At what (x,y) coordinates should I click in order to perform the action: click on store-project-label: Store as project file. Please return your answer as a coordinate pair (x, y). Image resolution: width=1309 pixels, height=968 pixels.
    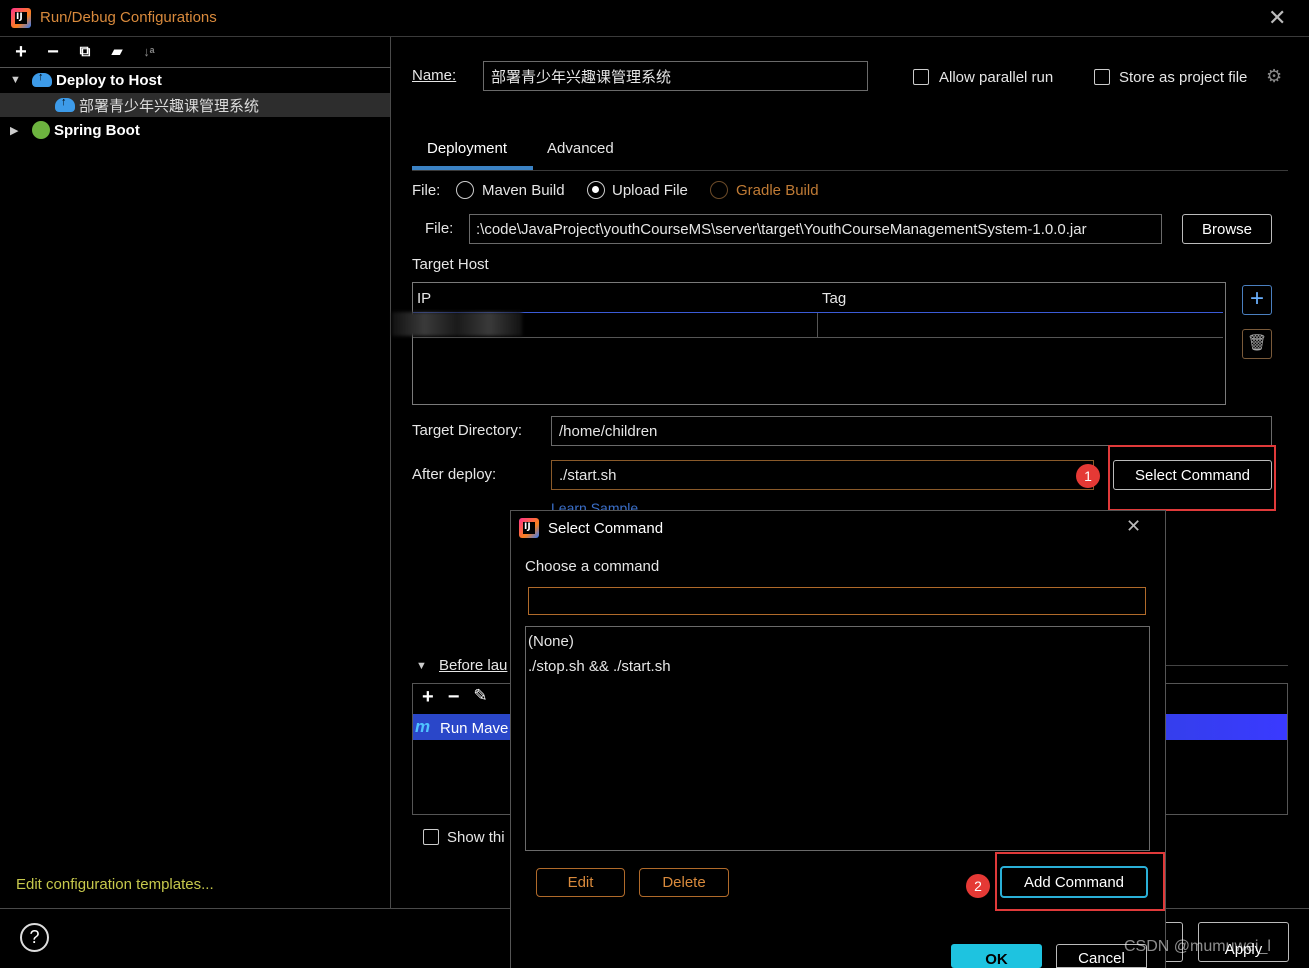
    Looking at the image, I should click on (1183, 77).